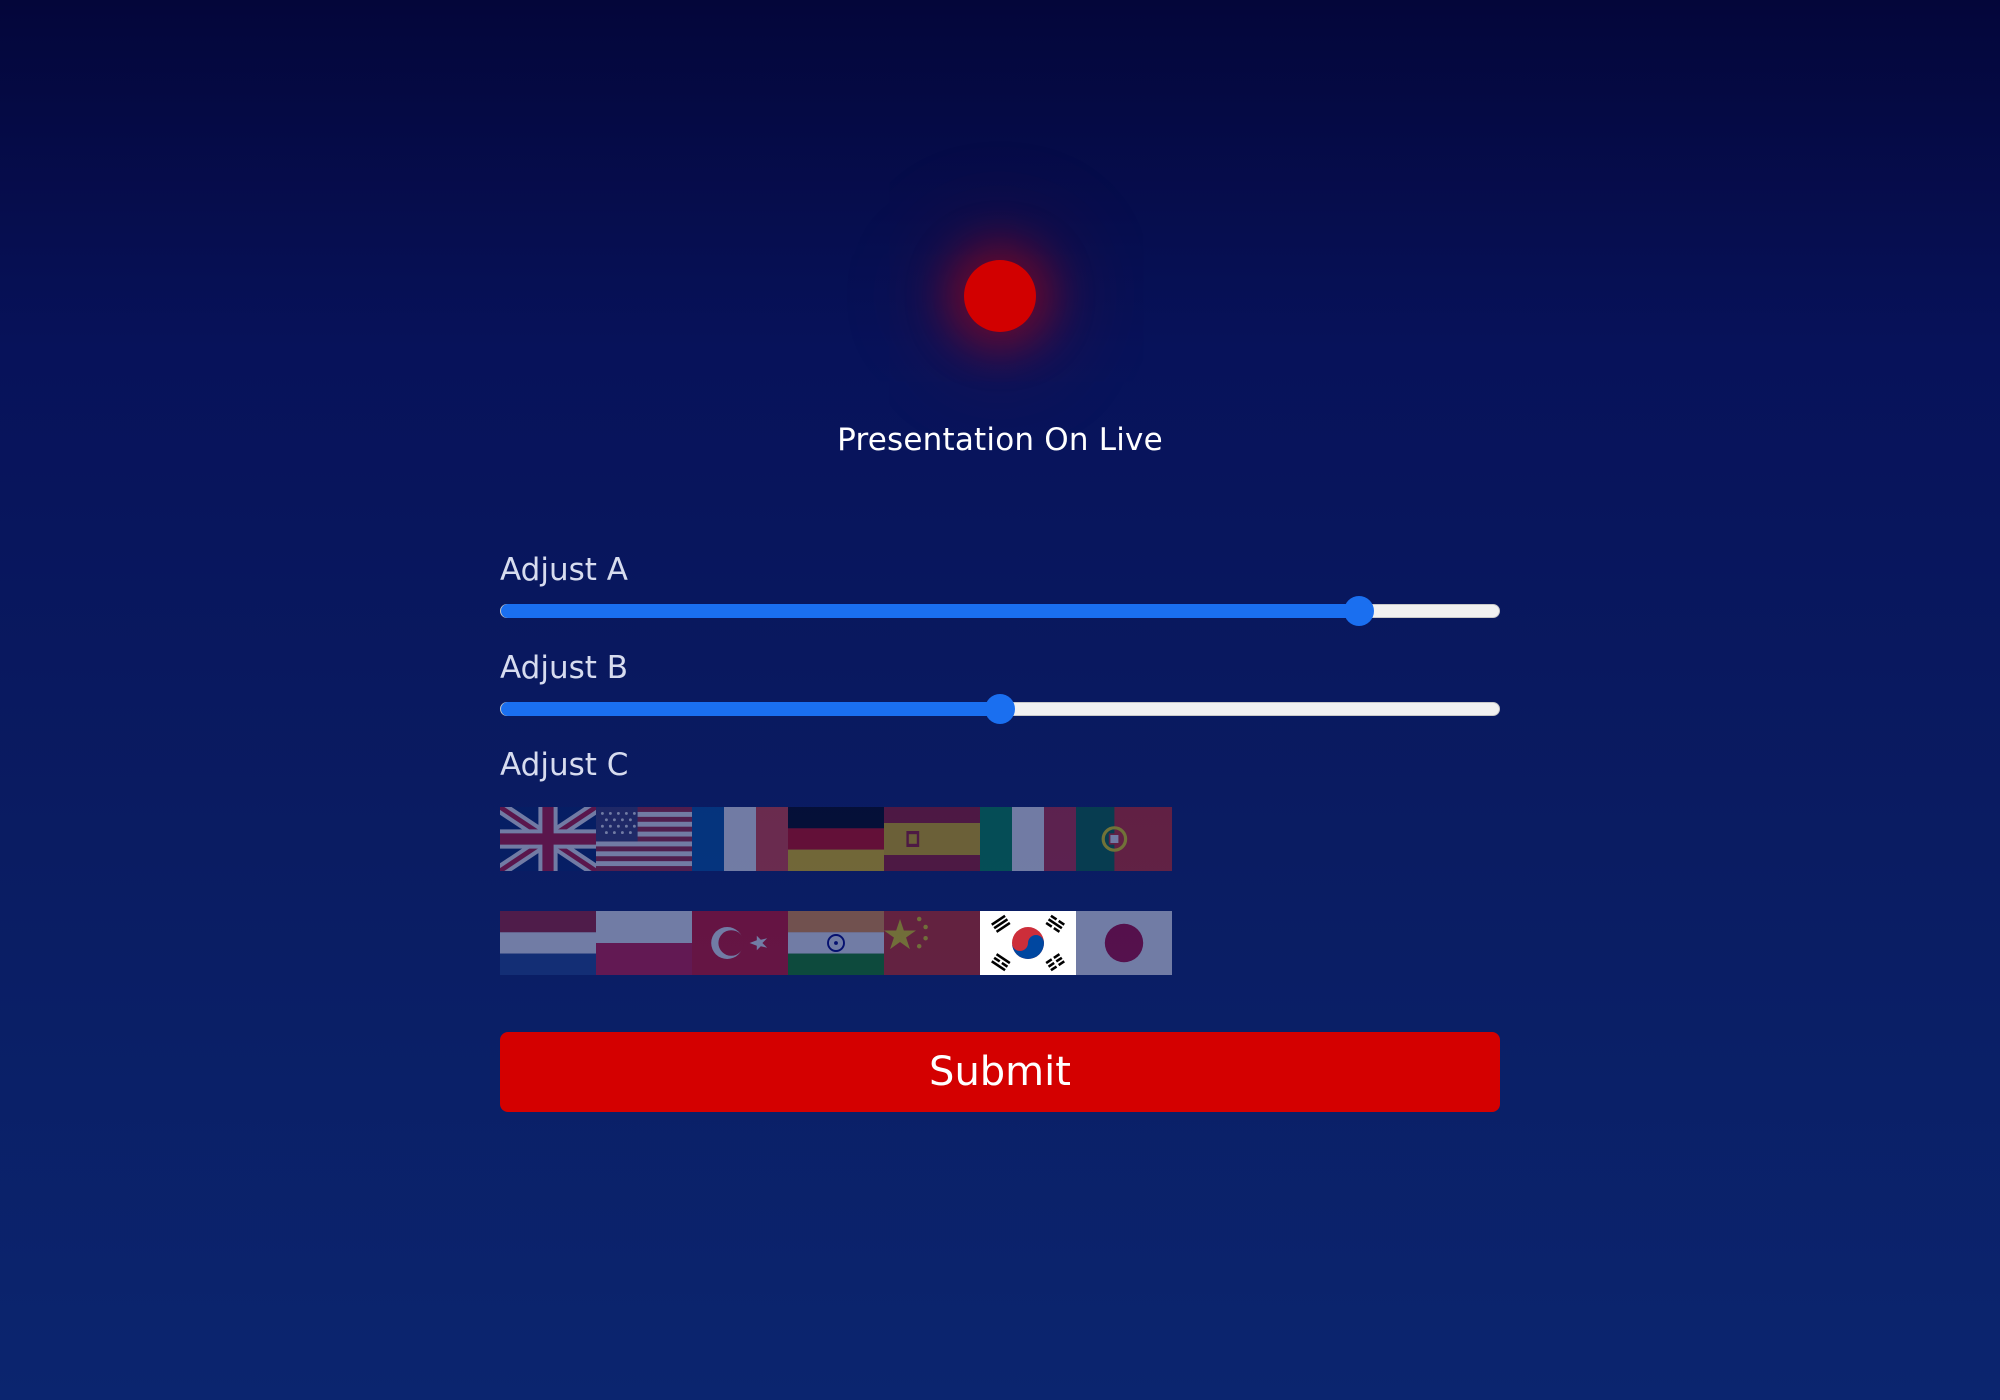 The width and height of the screenshot is (2000, 1400). I want to click on adjust-b-slider, so click(1000, 709).